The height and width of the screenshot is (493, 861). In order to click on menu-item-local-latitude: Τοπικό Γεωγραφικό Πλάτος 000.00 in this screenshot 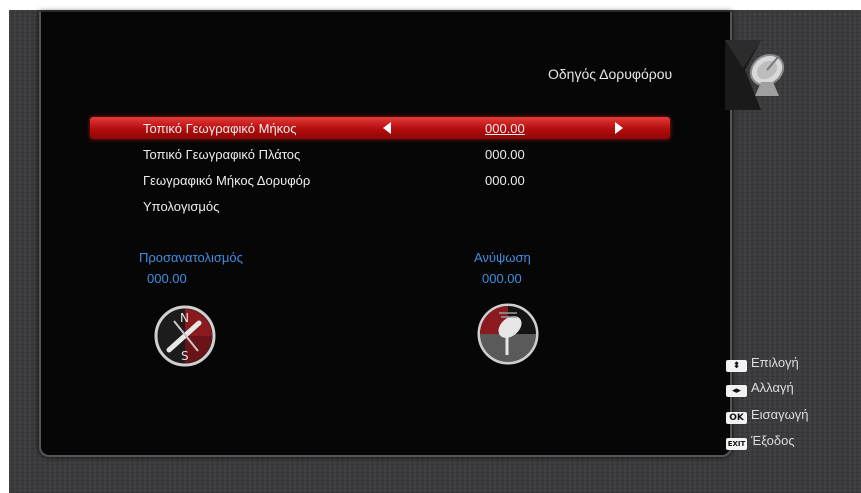, I will do `click(380, 154)`.